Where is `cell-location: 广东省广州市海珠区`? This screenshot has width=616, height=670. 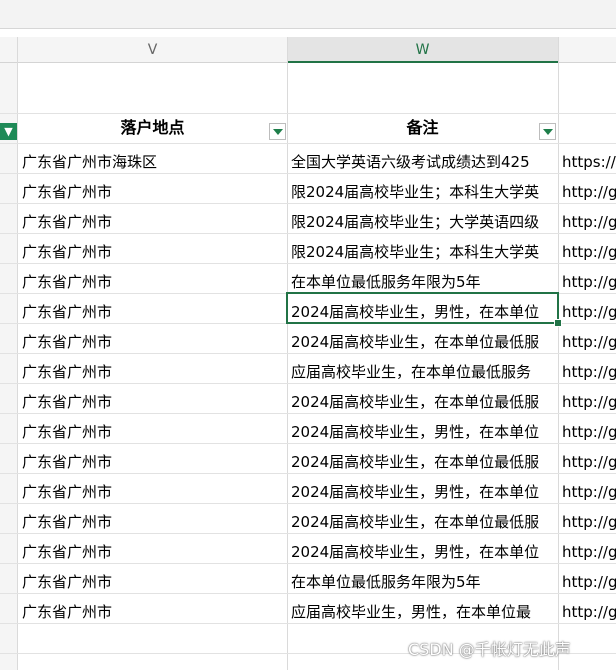
cell-location: 广东省广州市海珠区 is located at coordinates (152, 162).